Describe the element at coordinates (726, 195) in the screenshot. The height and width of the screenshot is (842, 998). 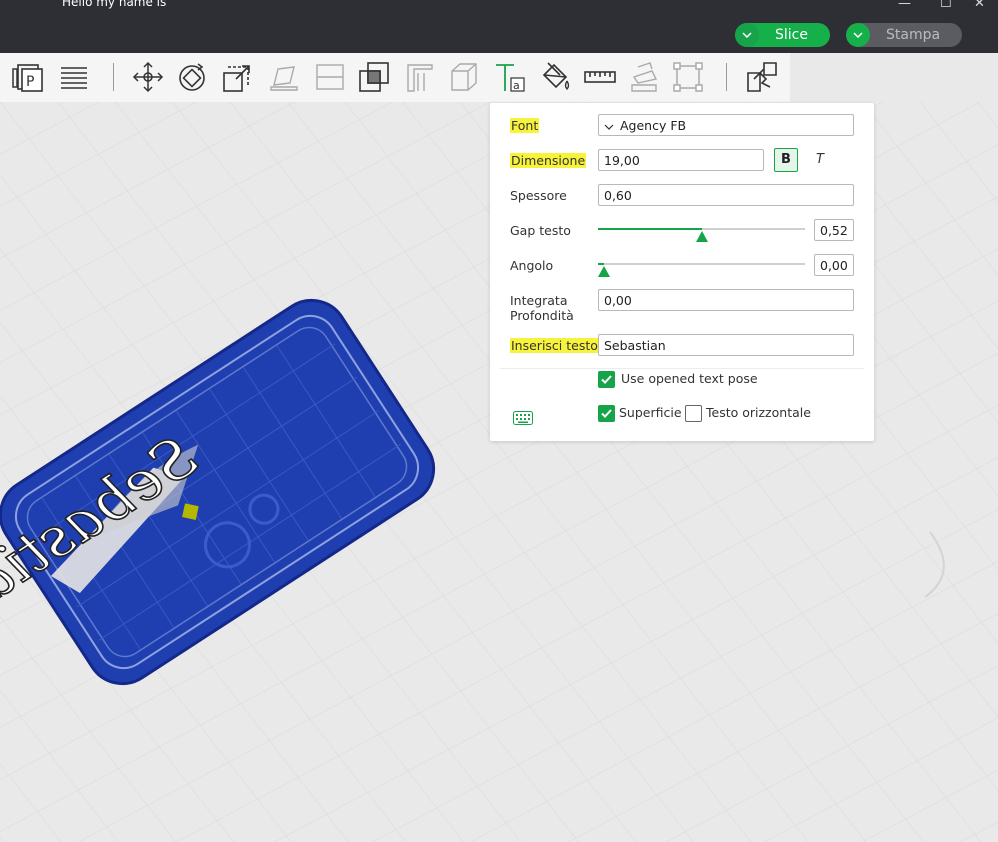
I see `thickness-input: 0,60` at that location.